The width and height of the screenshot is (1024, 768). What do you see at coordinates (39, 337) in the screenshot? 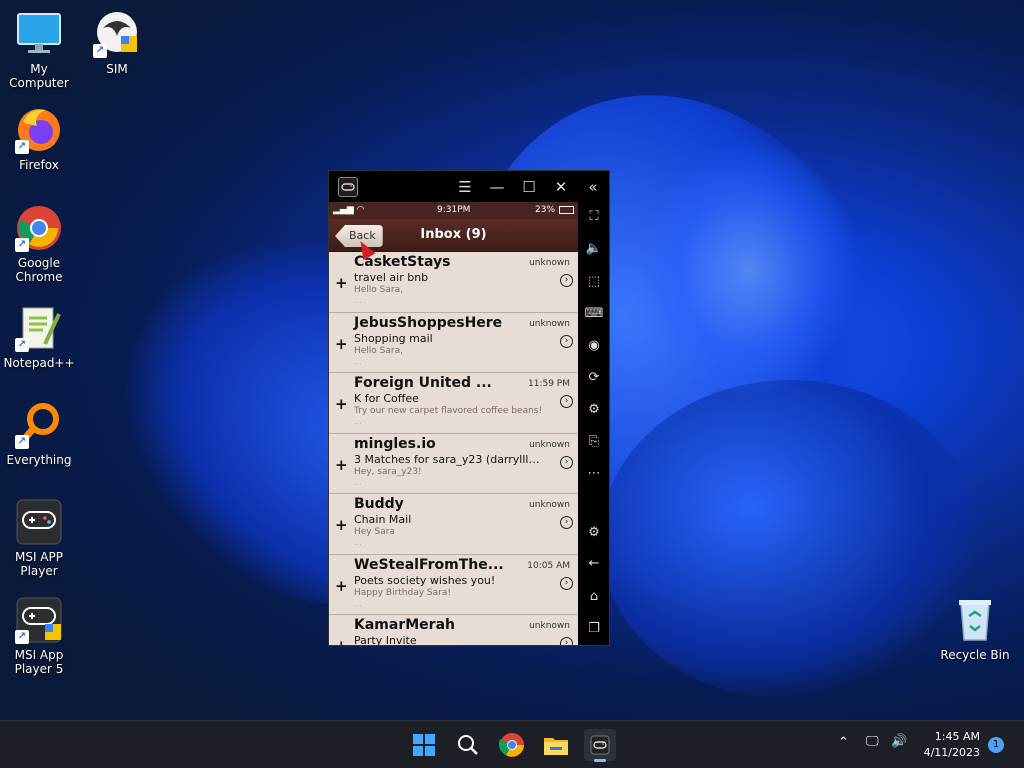
I see `desktop-icon-notepad-plus-plus: ↗ Notepad++` at bounding box center [39, 337].